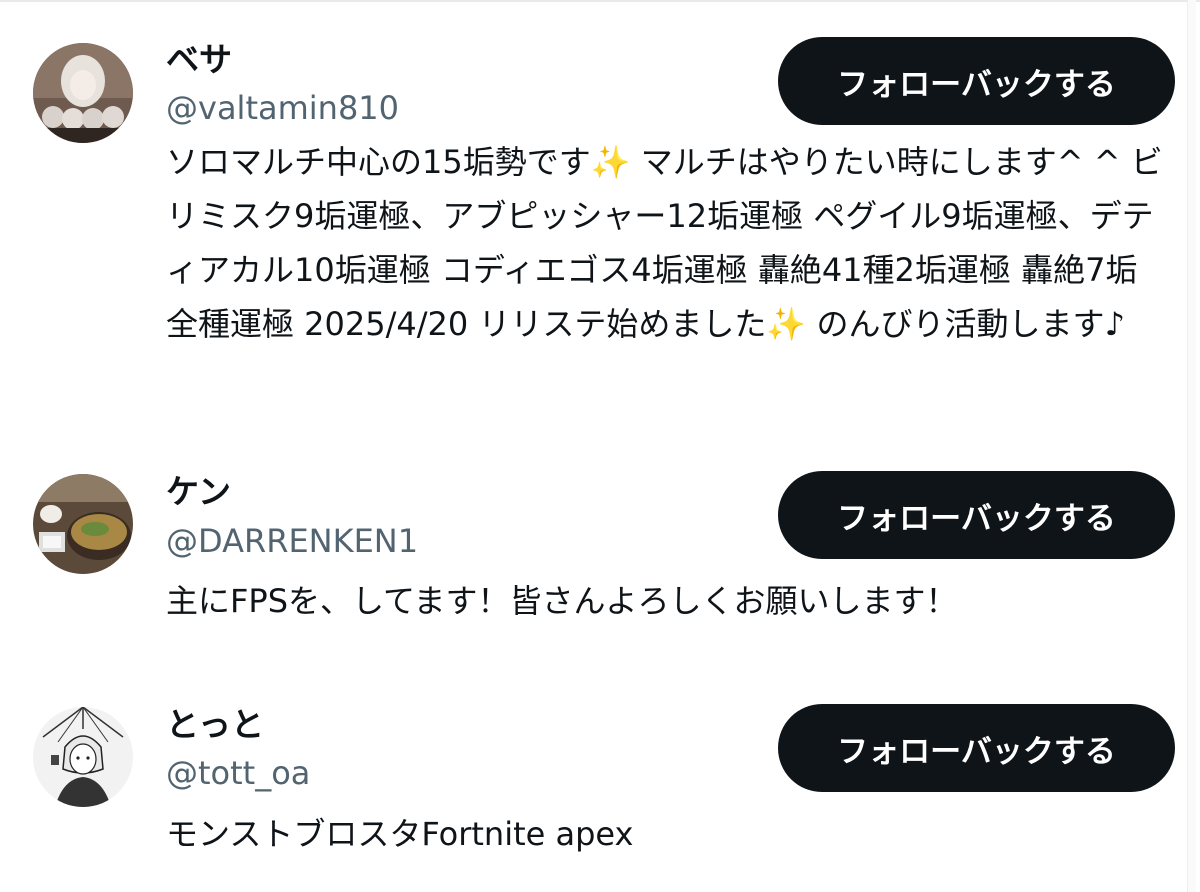 The width and height of the screenshot is (1200, 892). I want to click on user-handle: @DARRENKEN1, so click(292, 541).